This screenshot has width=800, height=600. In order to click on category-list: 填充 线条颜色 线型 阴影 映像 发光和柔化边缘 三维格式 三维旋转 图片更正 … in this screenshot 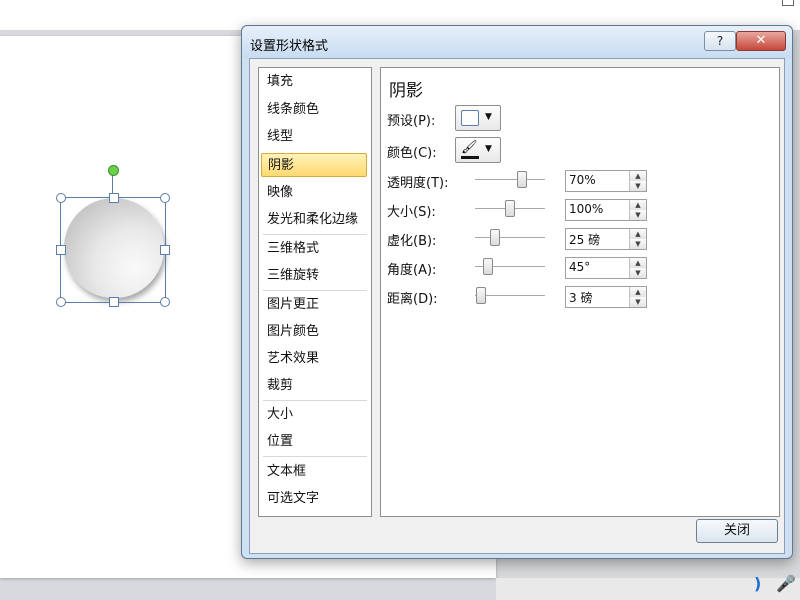, I will do `click(315, 292)`.